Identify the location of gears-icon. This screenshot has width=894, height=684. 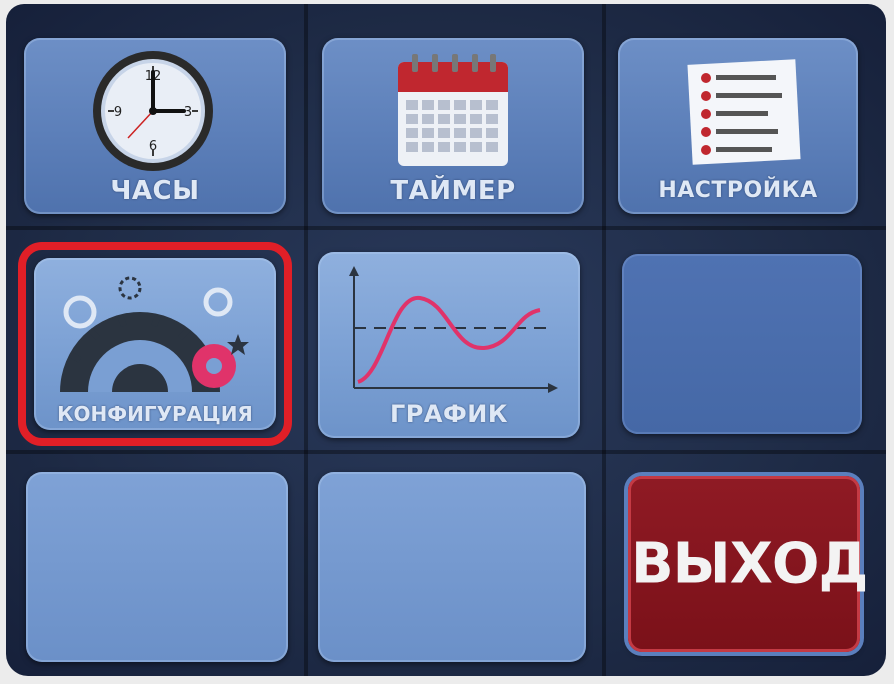
(154, 334).